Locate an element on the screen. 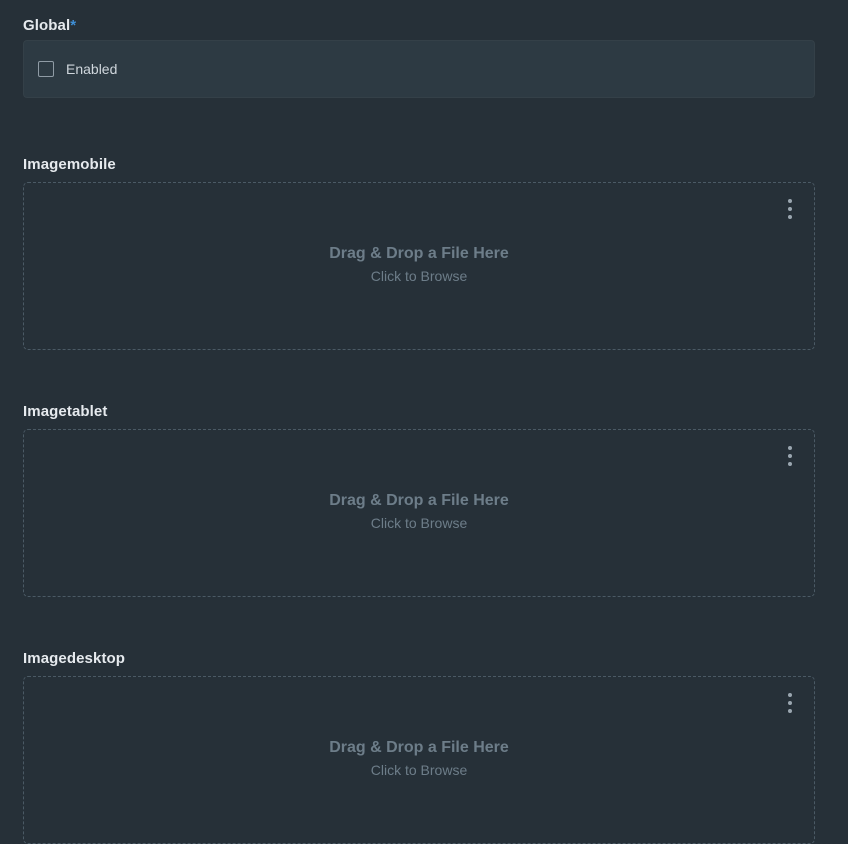  global-checkbox-container: Enabled is located at coordinates (419, 69).